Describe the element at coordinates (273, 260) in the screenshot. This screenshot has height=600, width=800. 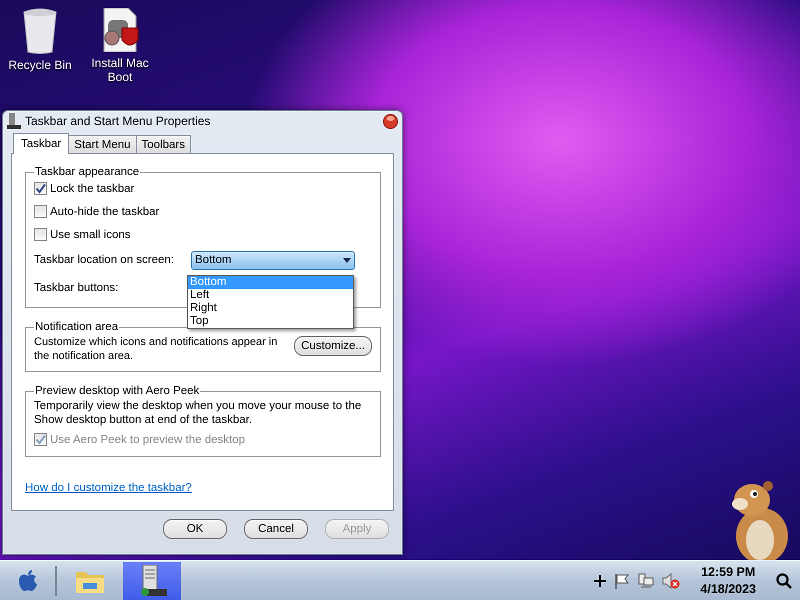
I see `location-dropdown: Bottom` at that location.